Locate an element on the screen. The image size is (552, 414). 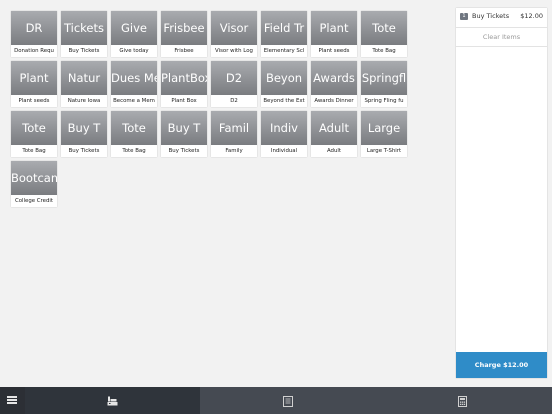
product-tile-caption: Plant Box is located at coordinates (184, 101).